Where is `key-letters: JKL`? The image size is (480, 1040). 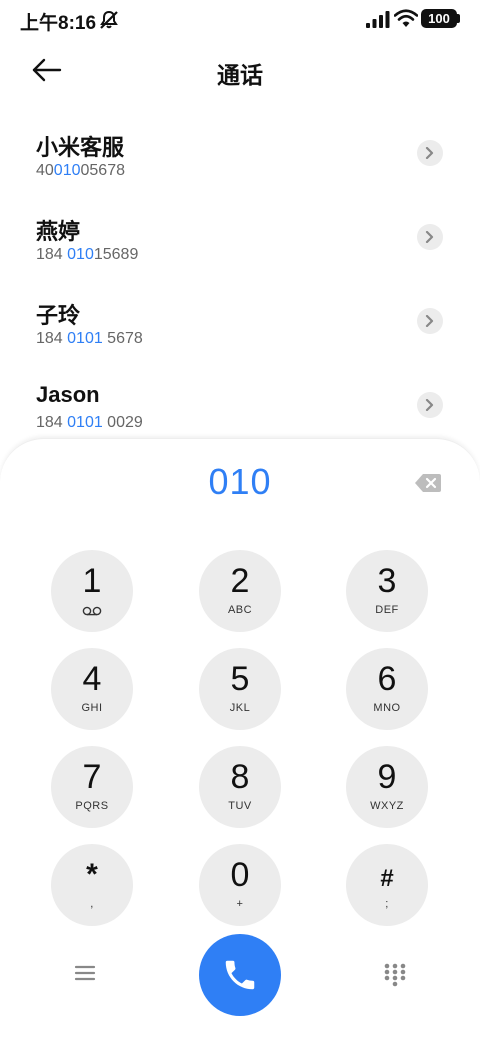
key-letters: JKL is located at coordinates (240, 708).